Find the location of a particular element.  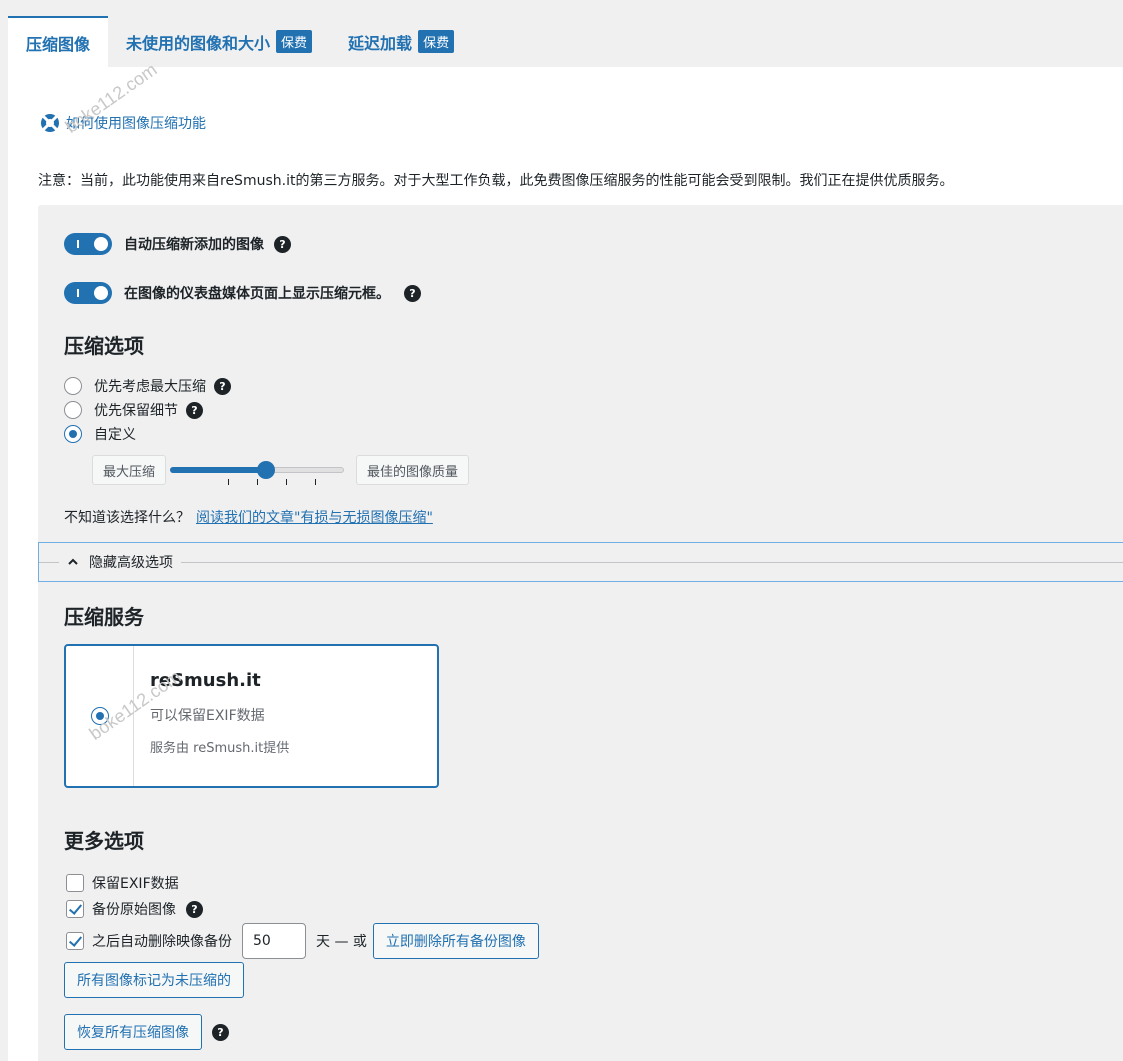

keep-exif-checkbox is located at coordinates (75, 883).